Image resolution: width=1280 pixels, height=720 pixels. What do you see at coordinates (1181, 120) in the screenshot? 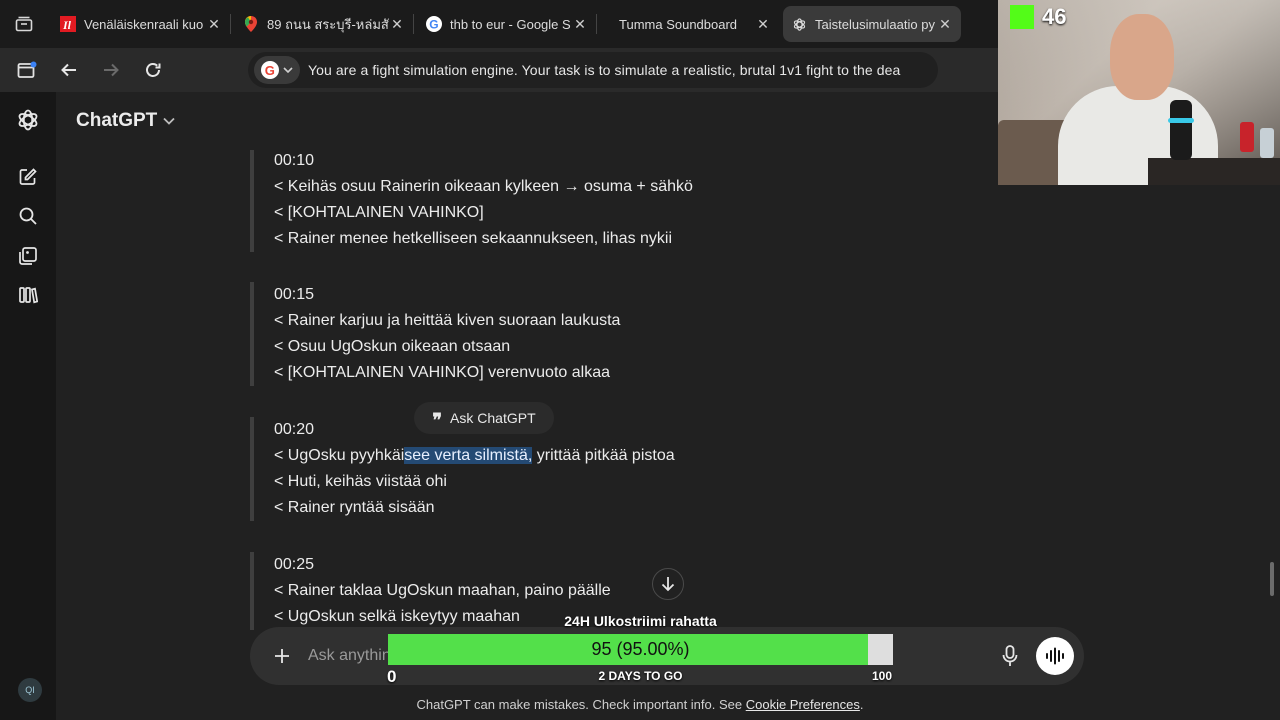
I see `webcam-microphone-light` at bounding box center [1181, 120].